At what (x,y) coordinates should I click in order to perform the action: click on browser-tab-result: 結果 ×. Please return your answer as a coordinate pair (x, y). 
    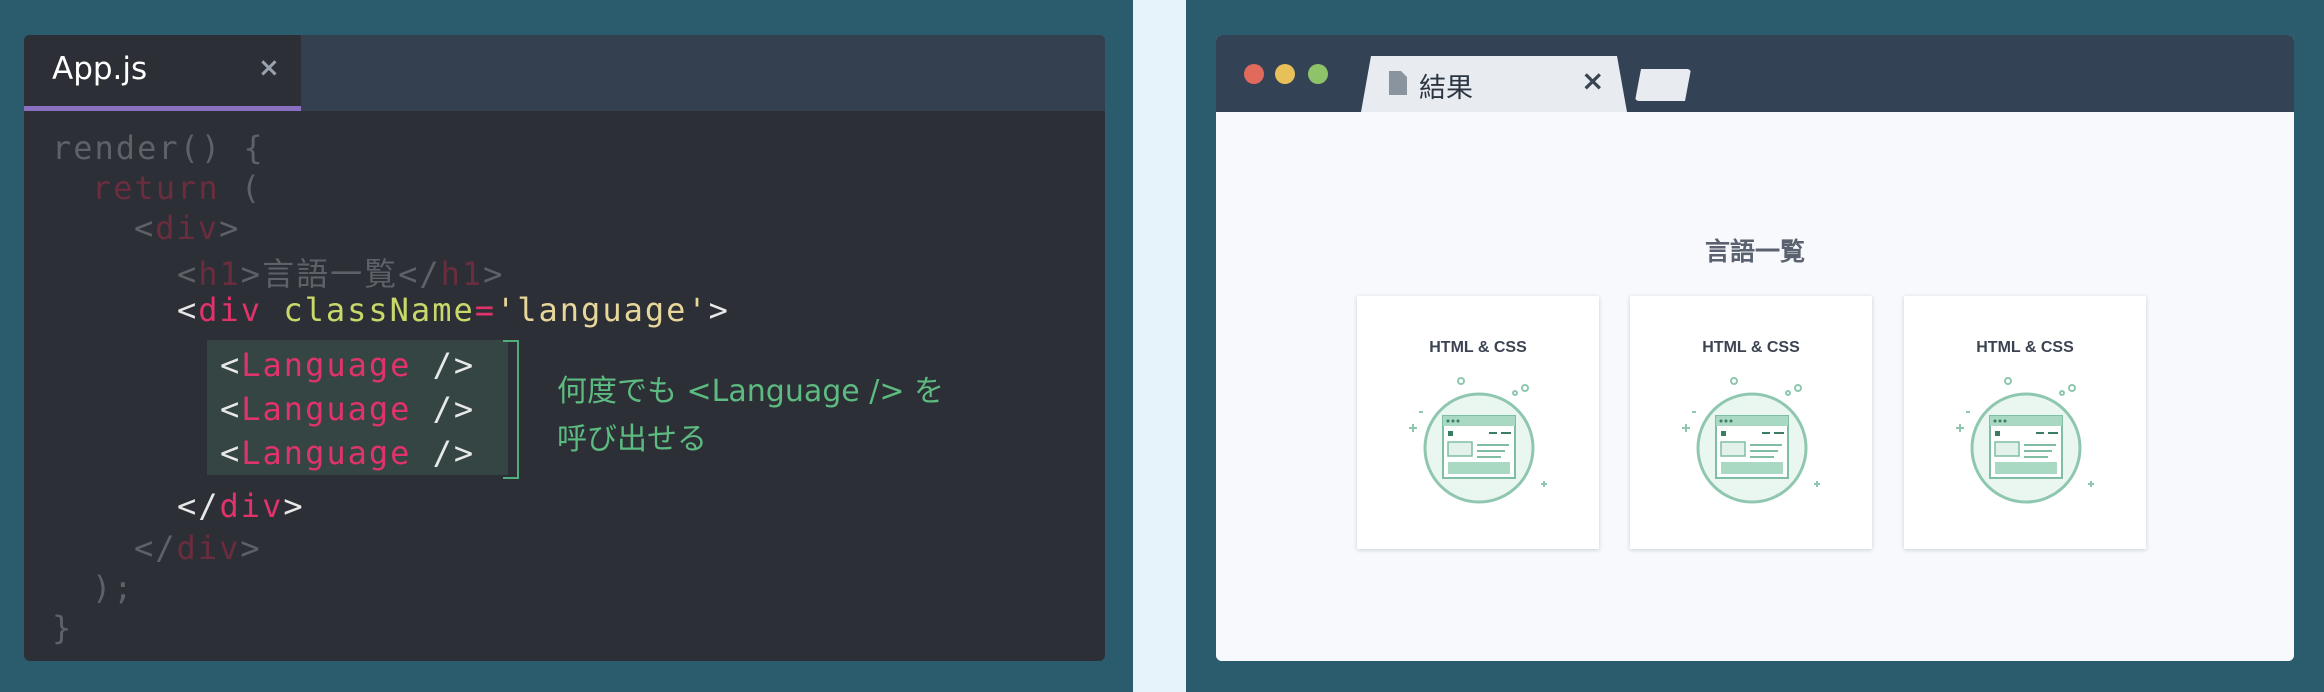
    Looking at the image, I should click on (1494, 84).